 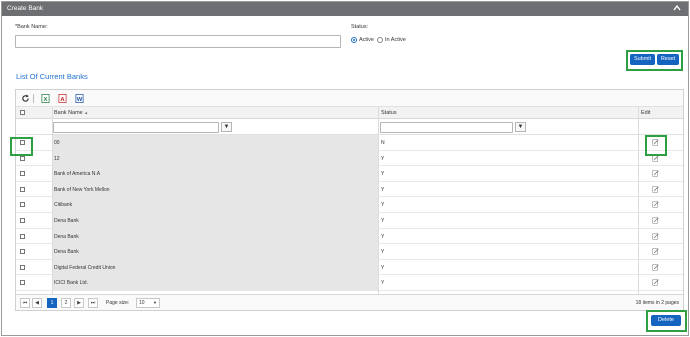 What do you see at coordinates (71, 283) in the screenshot?
I see `bank-name: ICICI Bank Ltd.` at bounding box center [71, 283].